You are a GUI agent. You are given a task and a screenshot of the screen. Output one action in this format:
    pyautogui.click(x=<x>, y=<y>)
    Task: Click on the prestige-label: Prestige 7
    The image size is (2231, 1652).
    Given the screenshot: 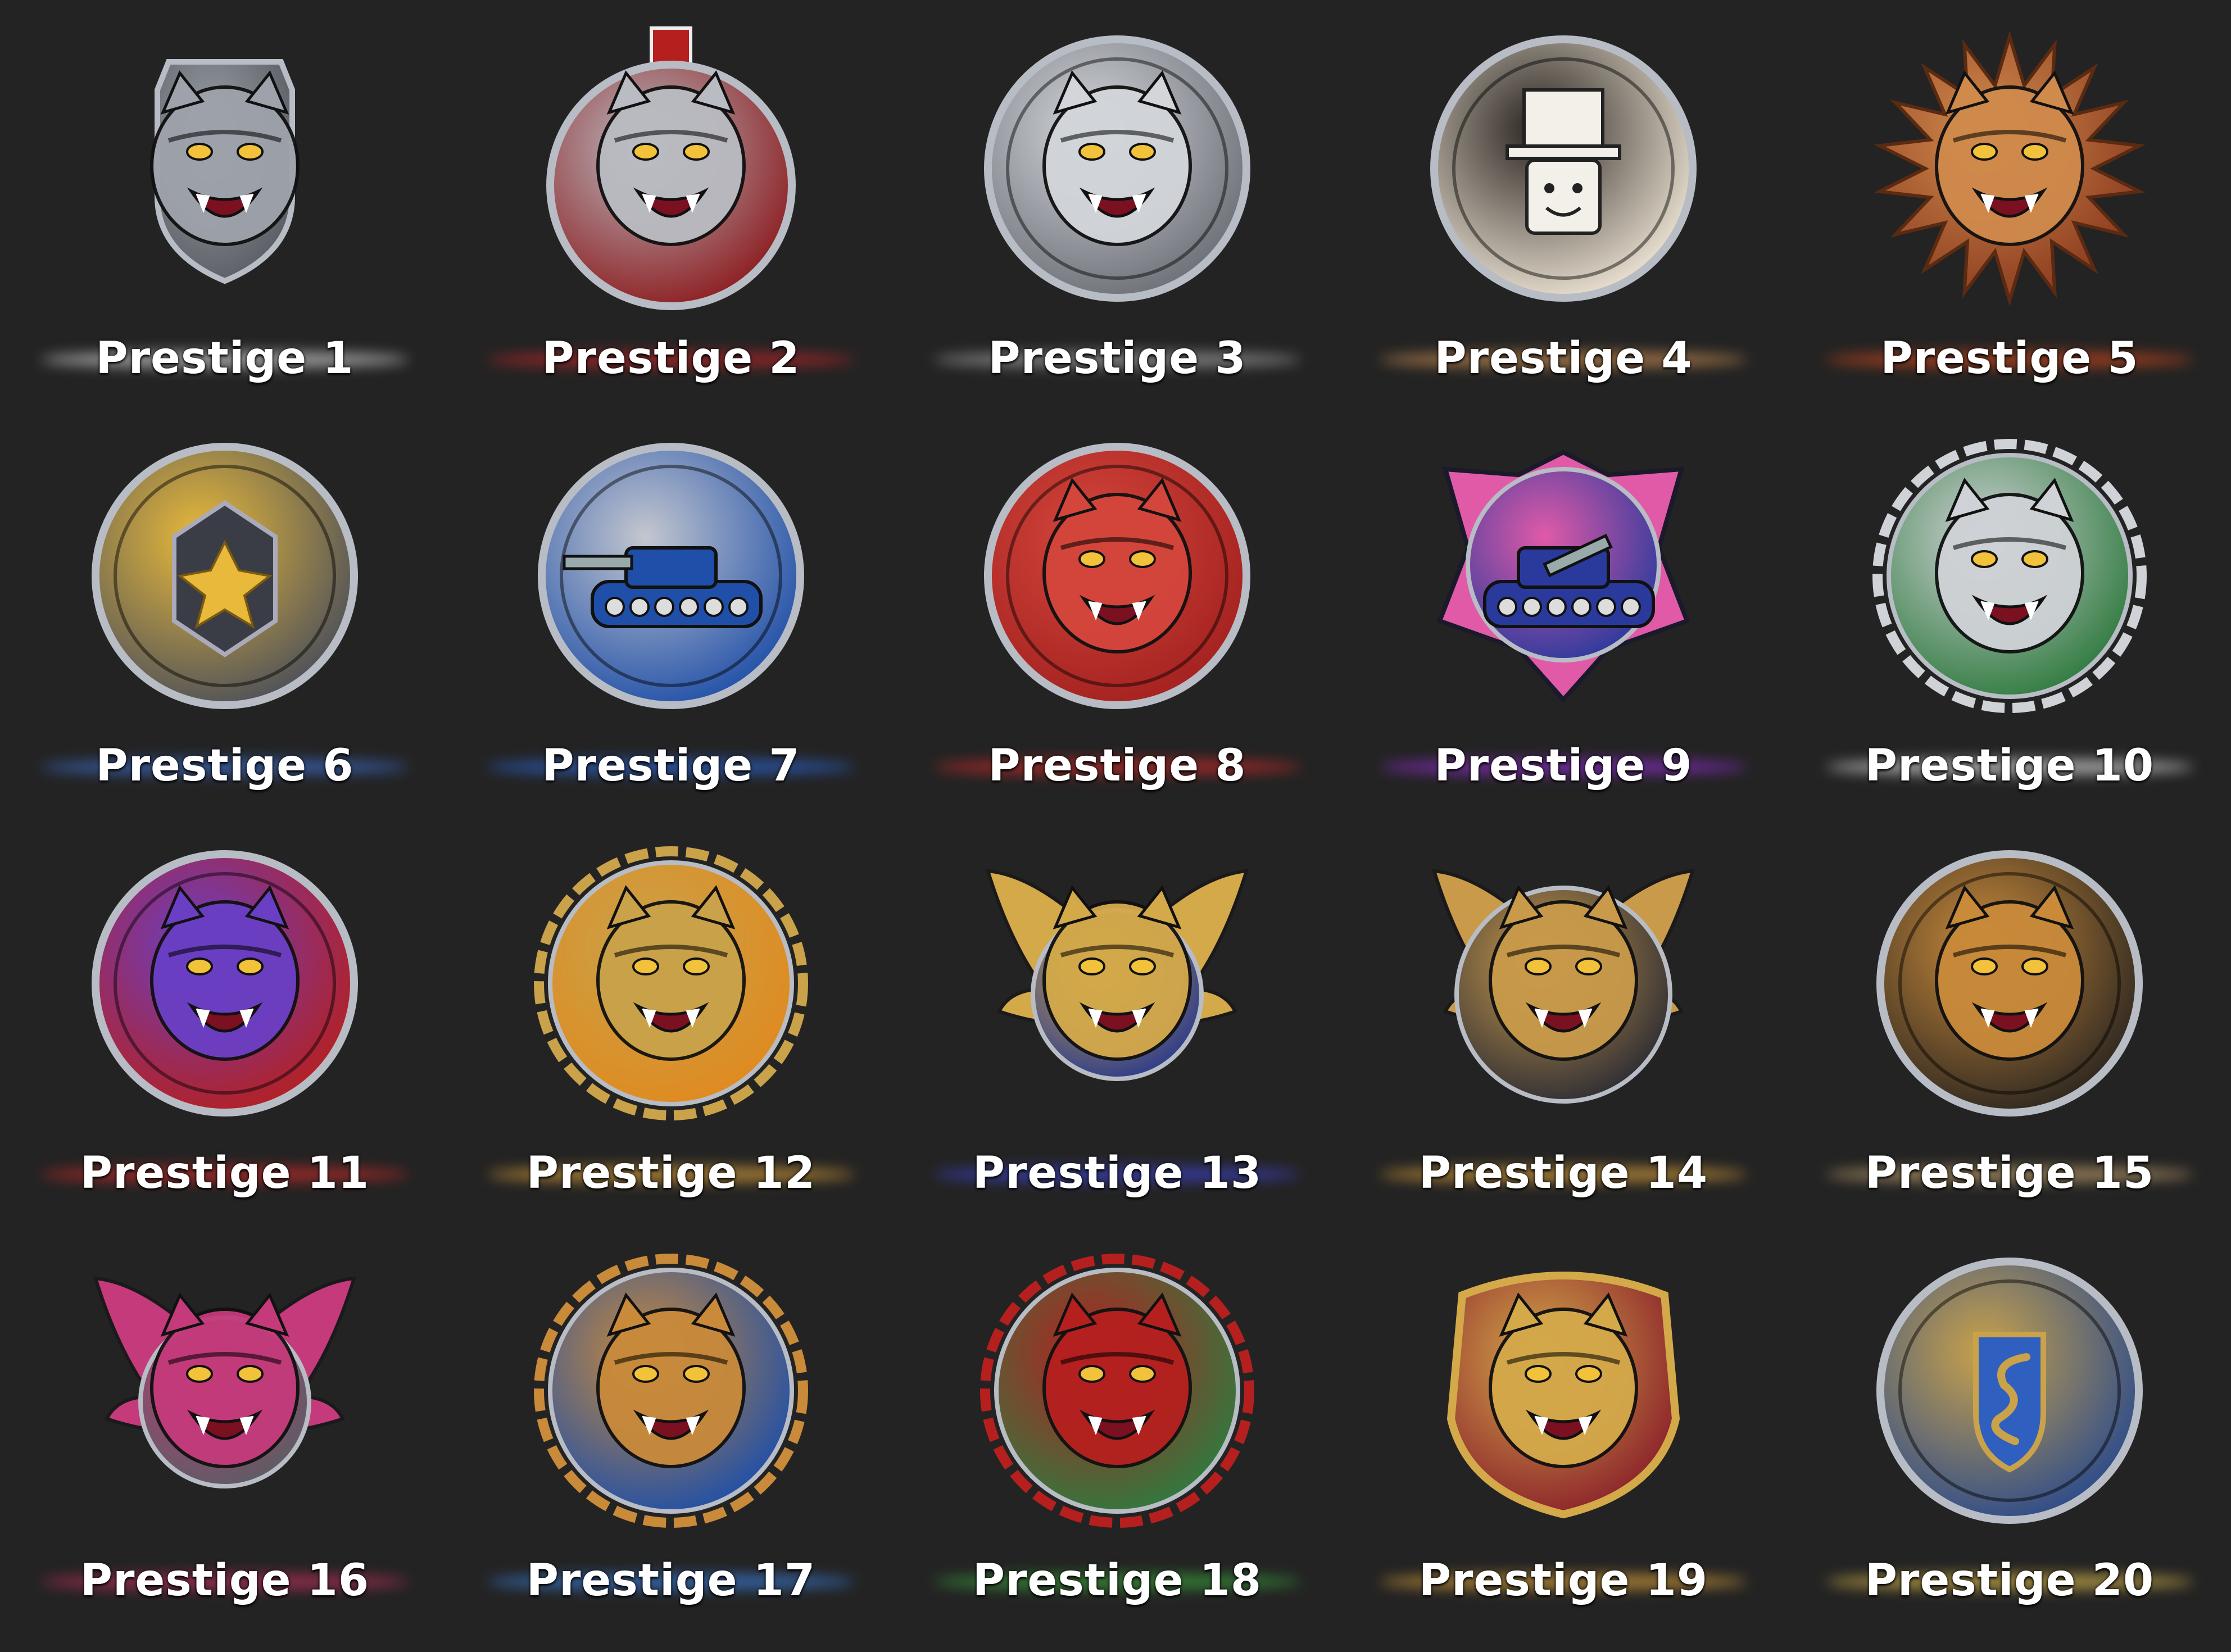 What is the action you would take?
    pyautogui.click(x=671, y=766)
    